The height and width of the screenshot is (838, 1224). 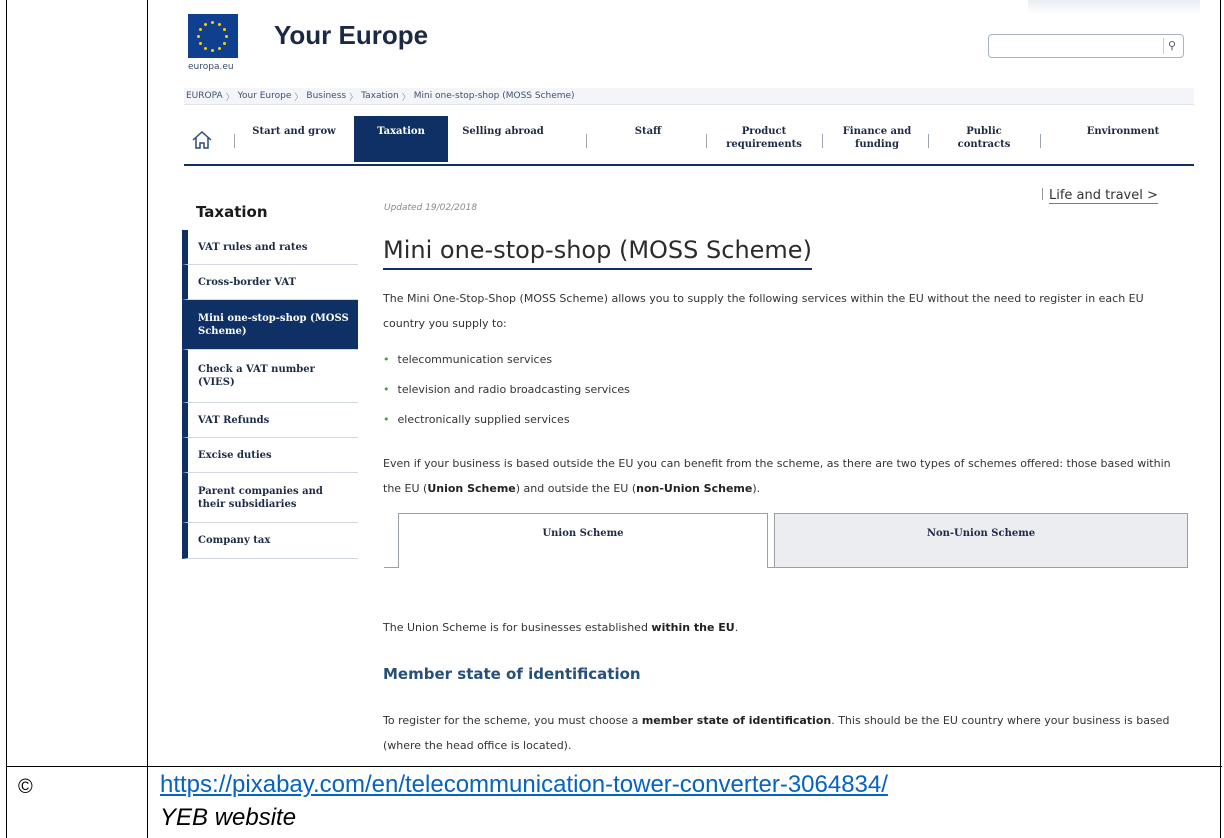 What do you see at coordinates (494, 96) in the screenshot?
I see `breadcrumb-current: Mini one-stop-shop (MOSS Scheme)` at bounding box center [494, 96].